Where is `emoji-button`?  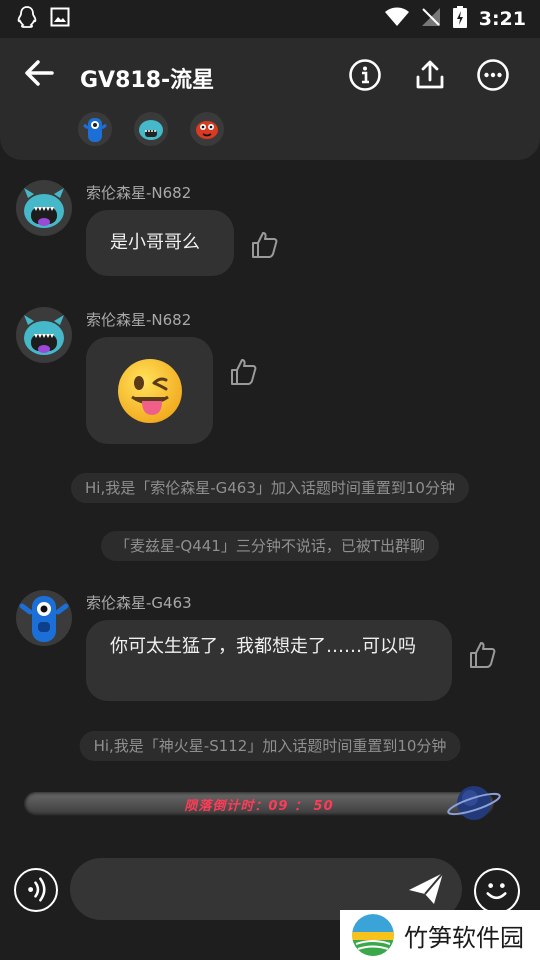
emoji-button is located at coordinates (497, 891).